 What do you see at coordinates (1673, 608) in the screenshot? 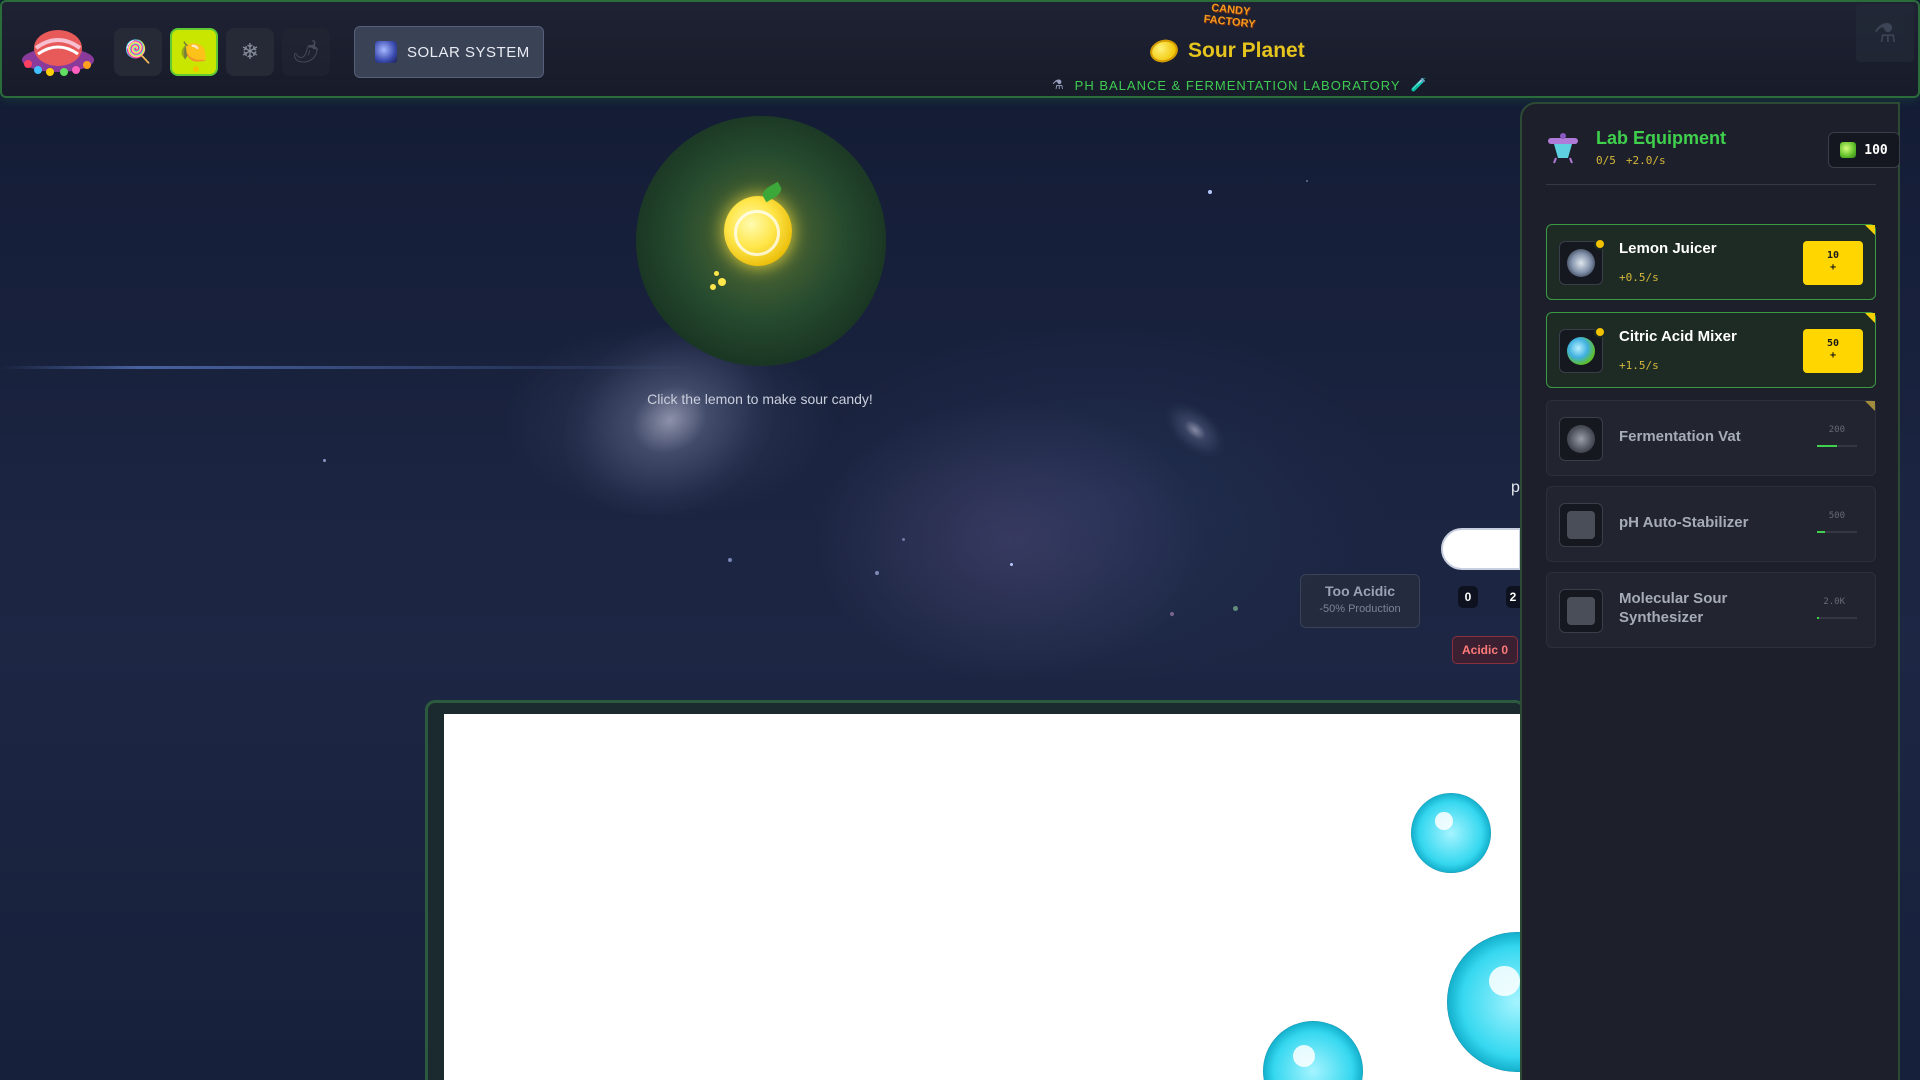
I see `equipment-name: Molecular Sour Synthesizer` at bounding box center [1673, 608].